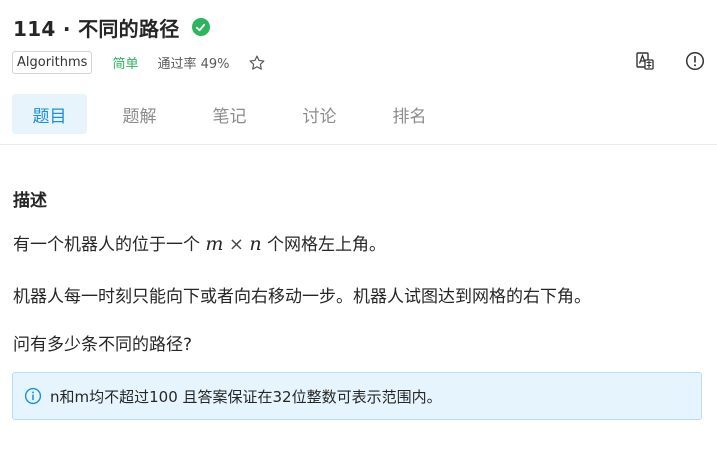  I want to click on category-tag: Algorithms, so click(52, 62).